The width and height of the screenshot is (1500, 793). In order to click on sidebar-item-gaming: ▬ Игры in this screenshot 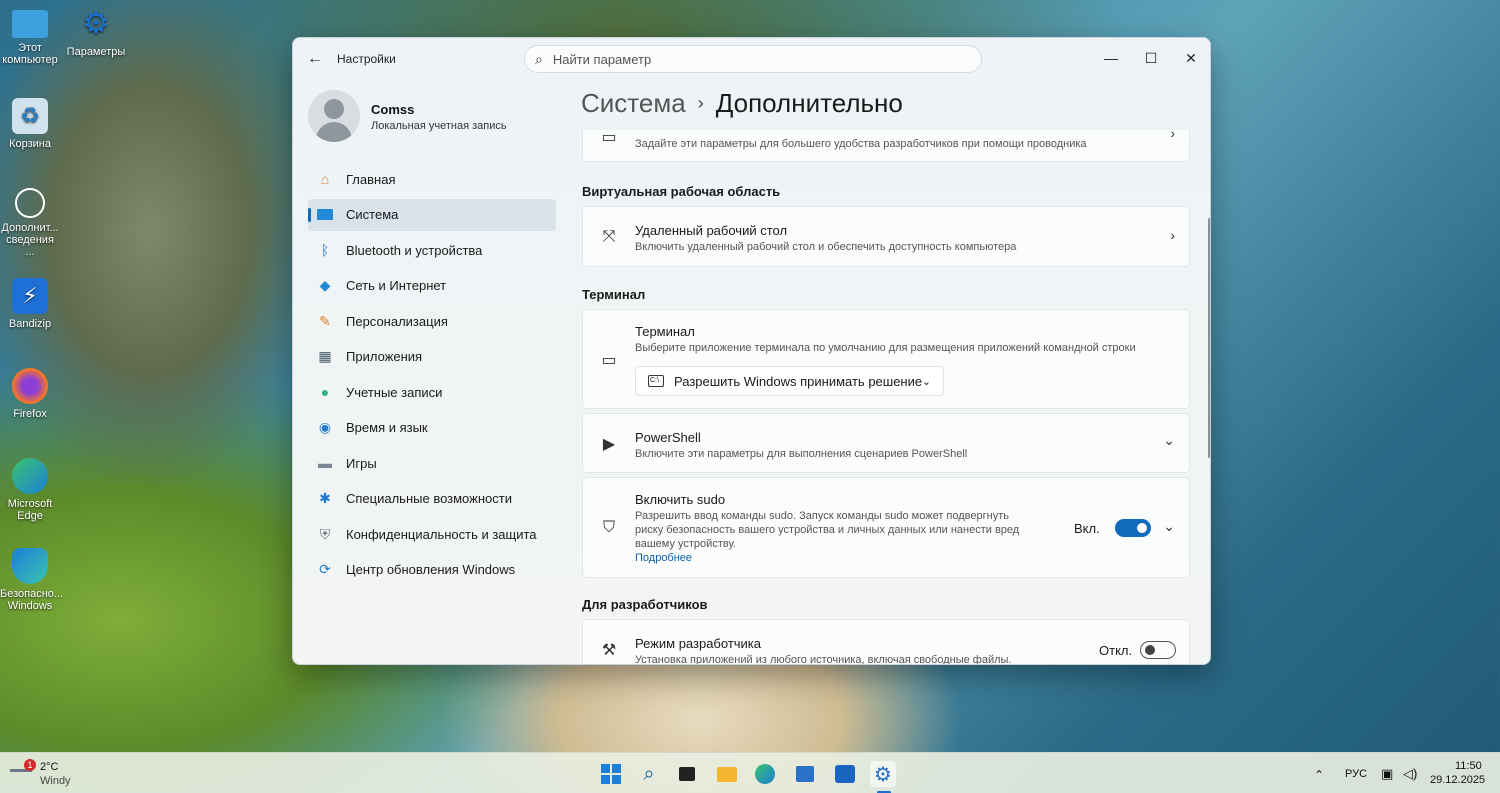, I will do `click(432, 463)`.